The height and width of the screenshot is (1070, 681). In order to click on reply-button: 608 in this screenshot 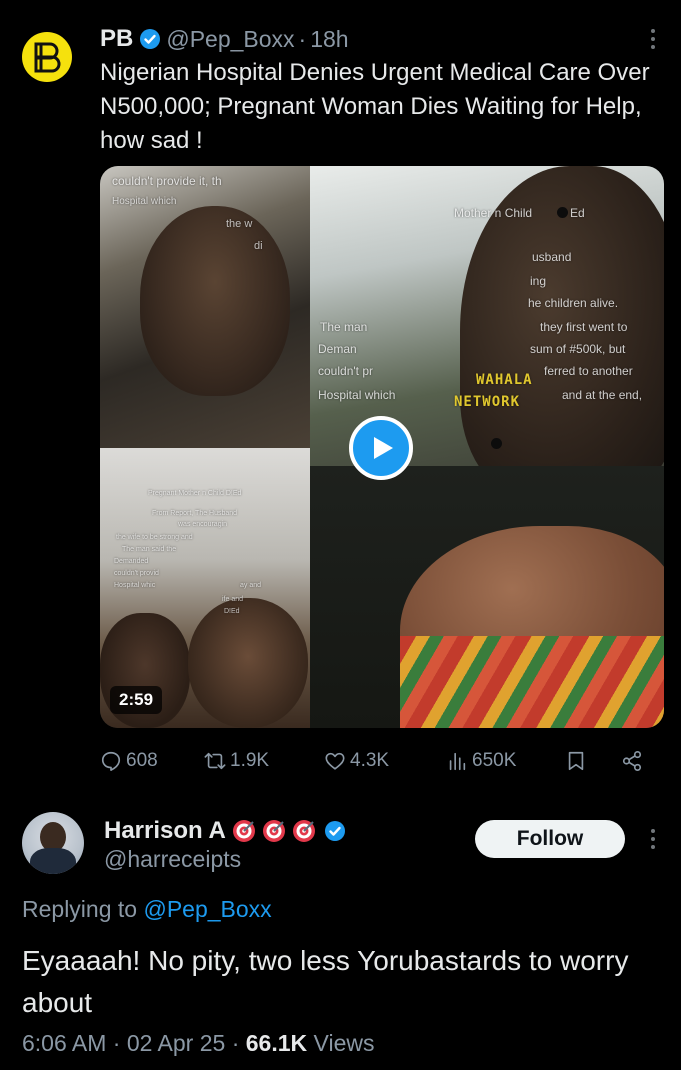, I will do `click(129, 761)`.